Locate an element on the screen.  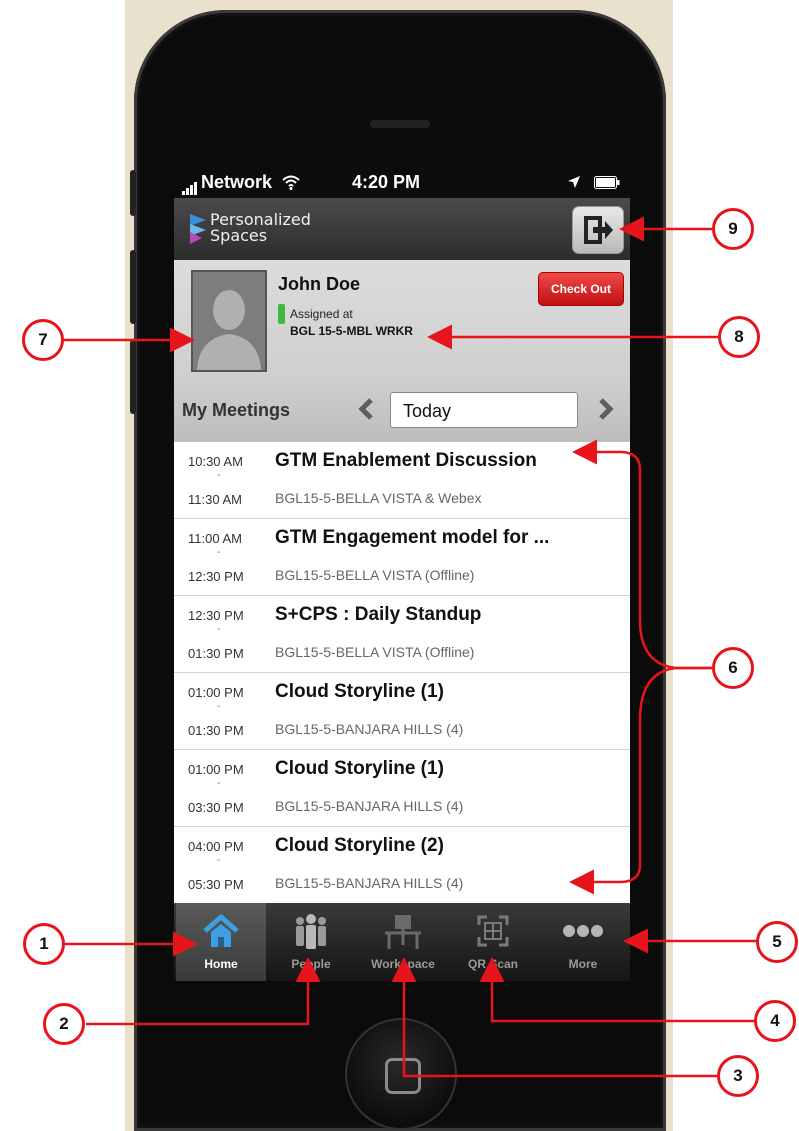
status-right is located at coordinates (593, 182).